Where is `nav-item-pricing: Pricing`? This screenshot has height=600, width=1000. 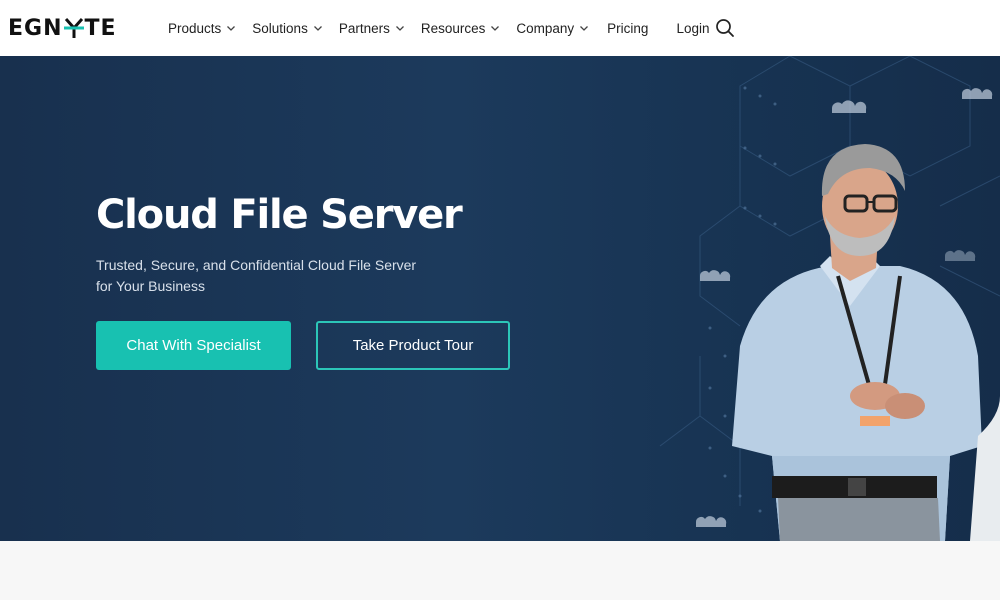 nav-item-pricing: Pricing is located at coordinates (627, 28).